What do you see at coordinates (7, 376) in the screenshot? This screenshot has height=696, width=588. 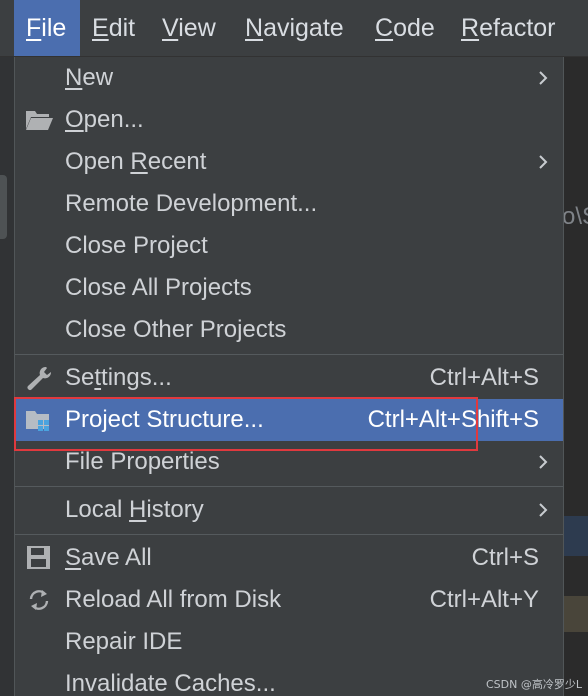 I see `editor-gutter` at bounding box center [7, 376].